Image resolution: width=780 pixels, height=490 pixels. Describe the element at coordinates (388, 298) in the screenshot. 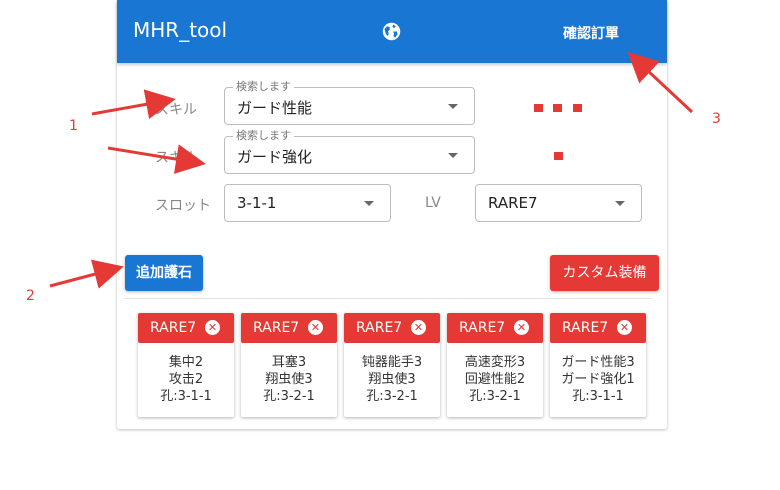

I see `divider` at that location.